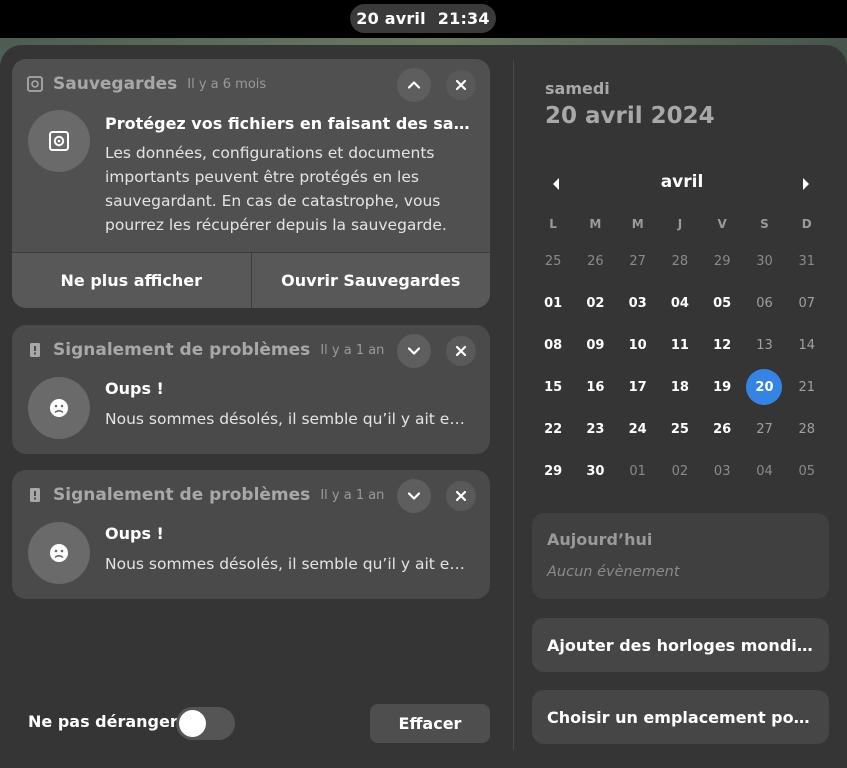 The width and height of the screenshot is (847, 768). What do you see at coordinates (553, 387) in the screenshot?
I see `calendar-day: 15` at bounding box center [553, 387].